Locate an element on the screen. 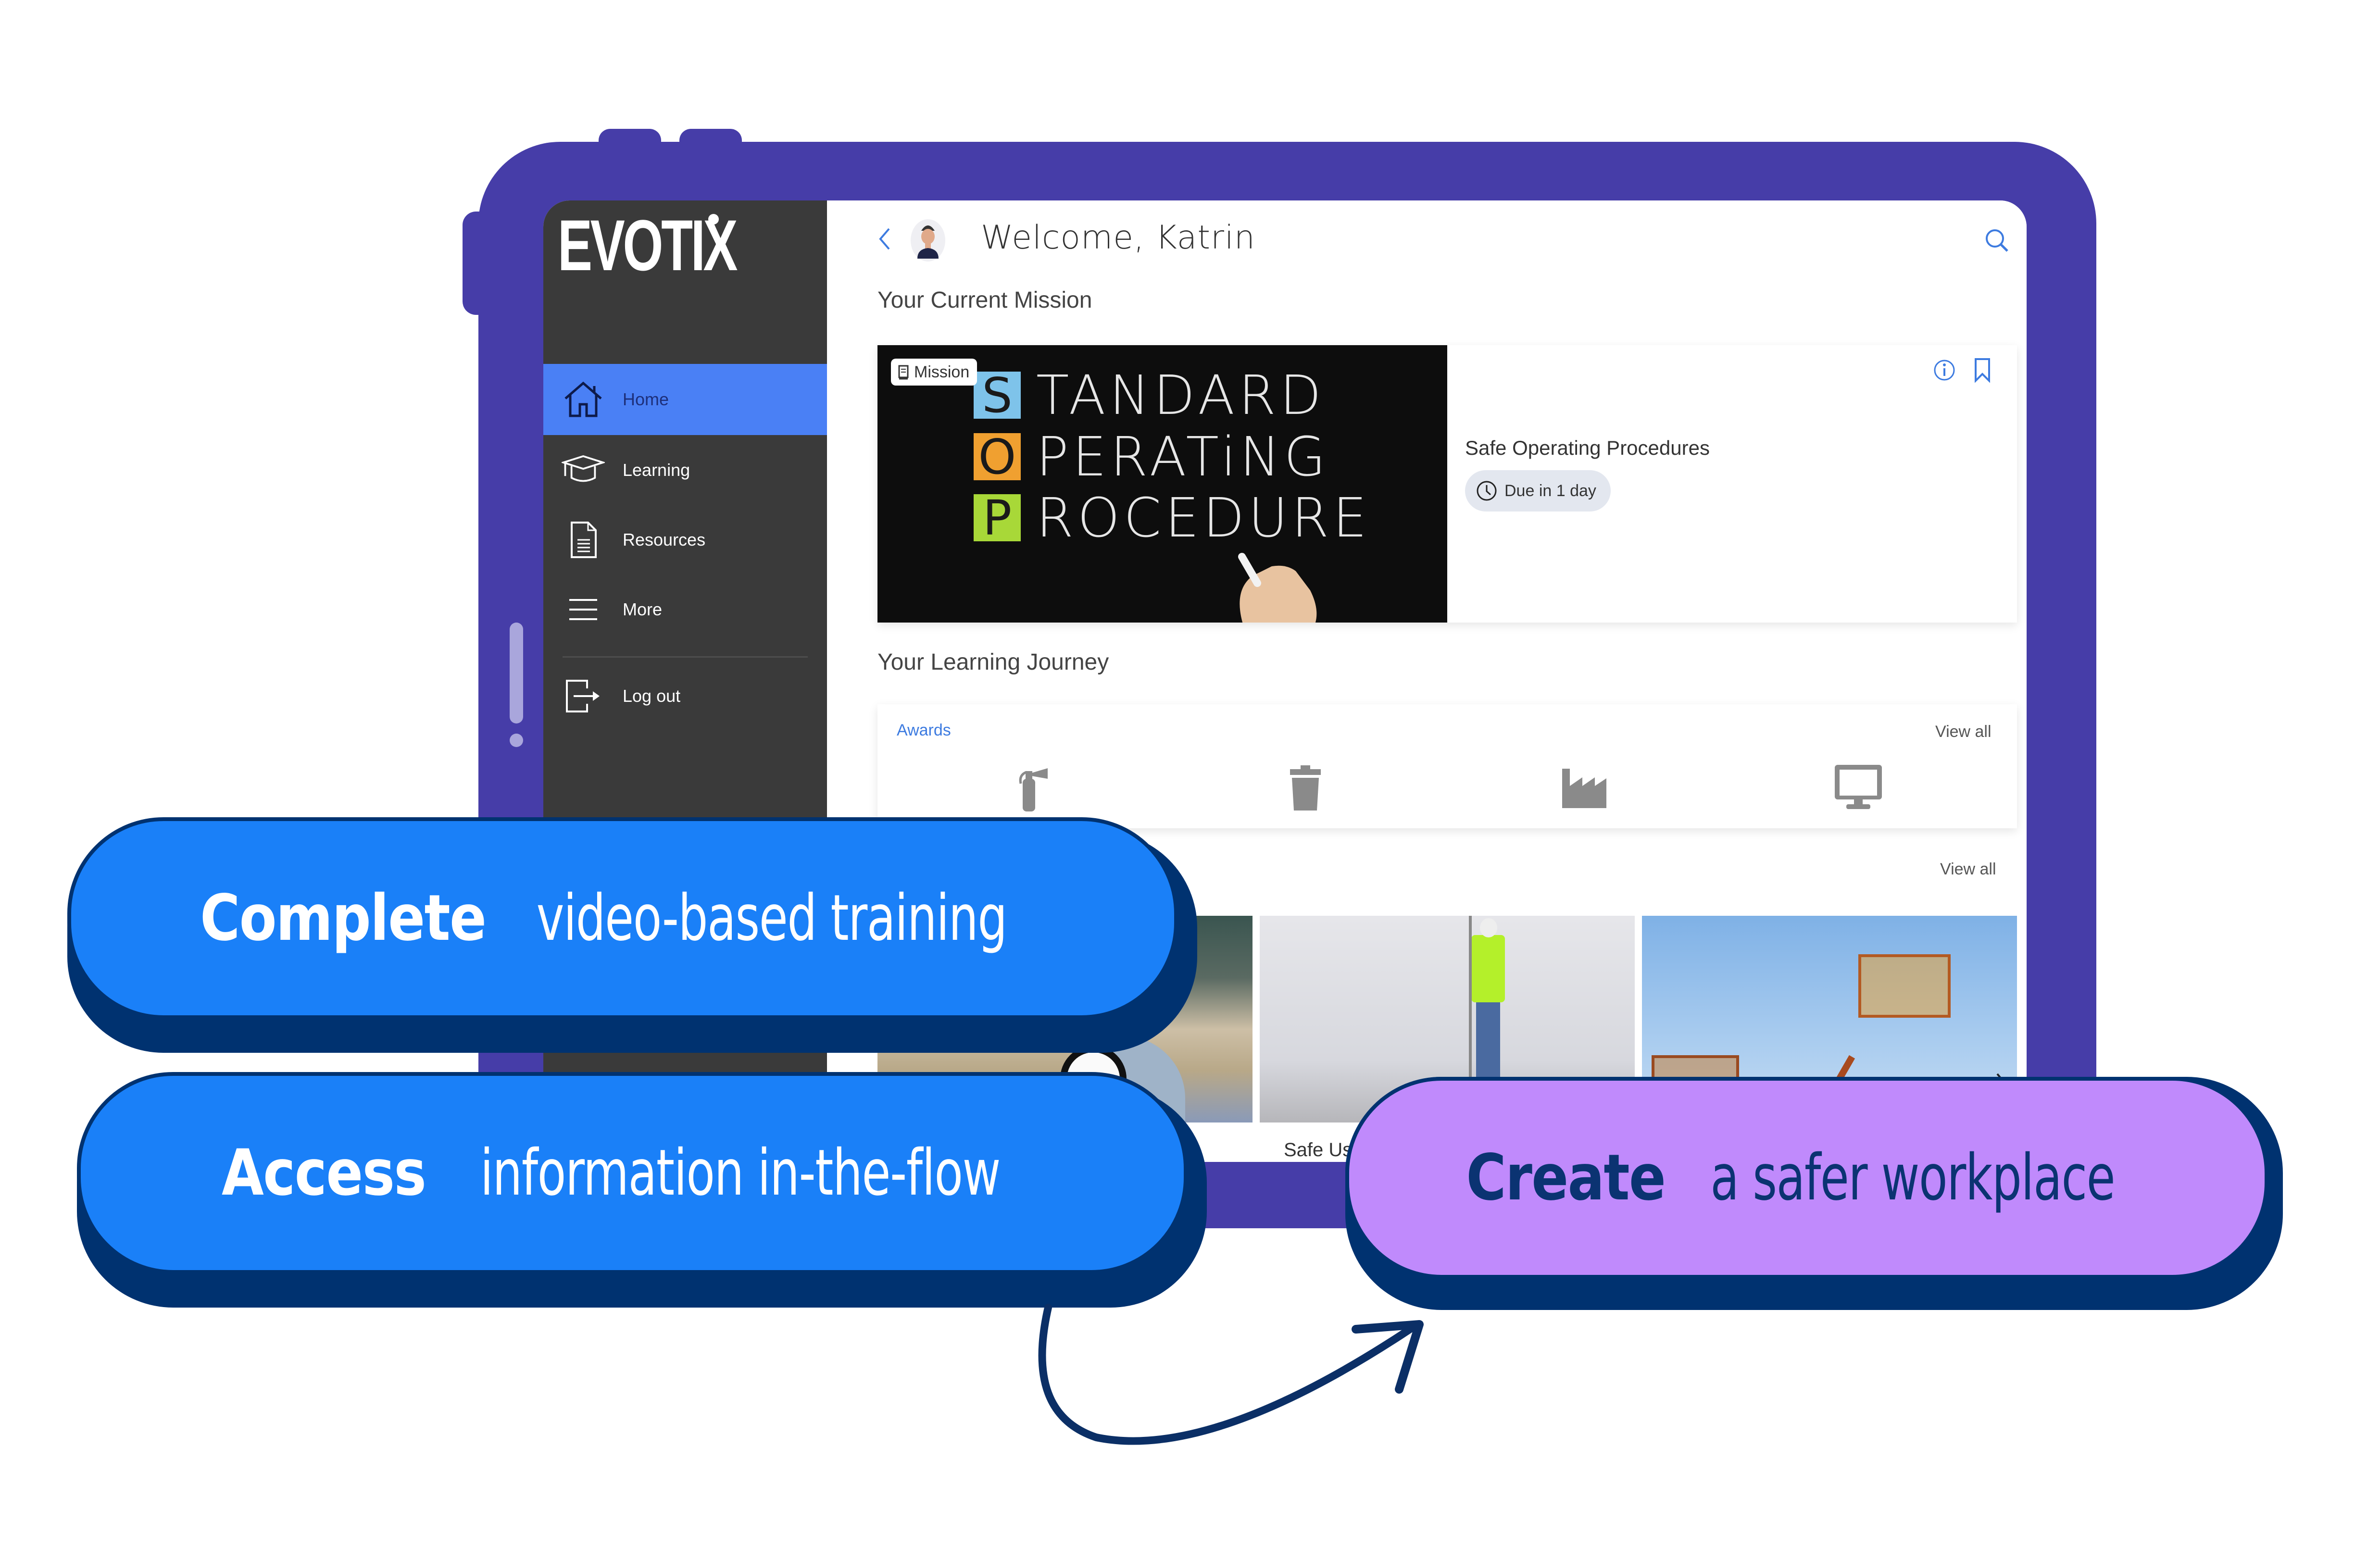  chevron-left-icon is located at coordinates (884, 239).